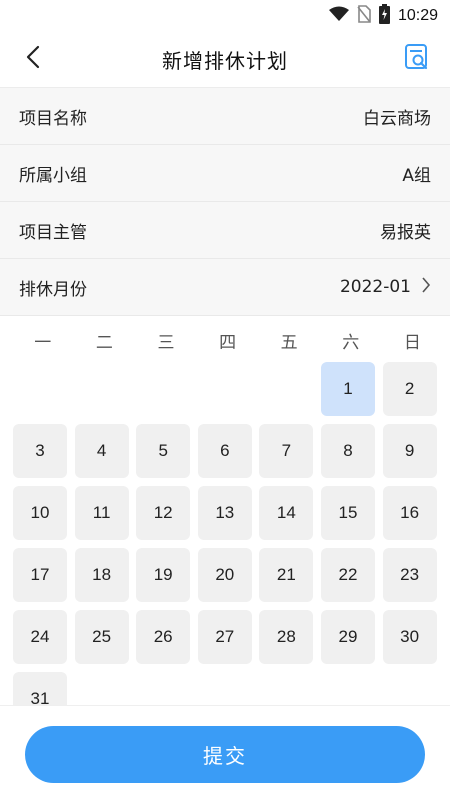 This screenshot has width=450, height=800. I want to click on weekday-label: 日, so click(412, 342).